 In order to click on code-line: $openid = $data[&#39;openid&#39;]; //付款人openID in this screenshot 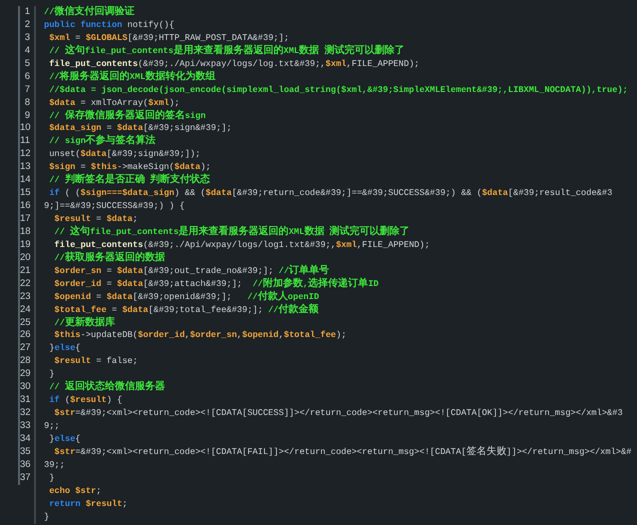, I will do `click(186, 297)`.